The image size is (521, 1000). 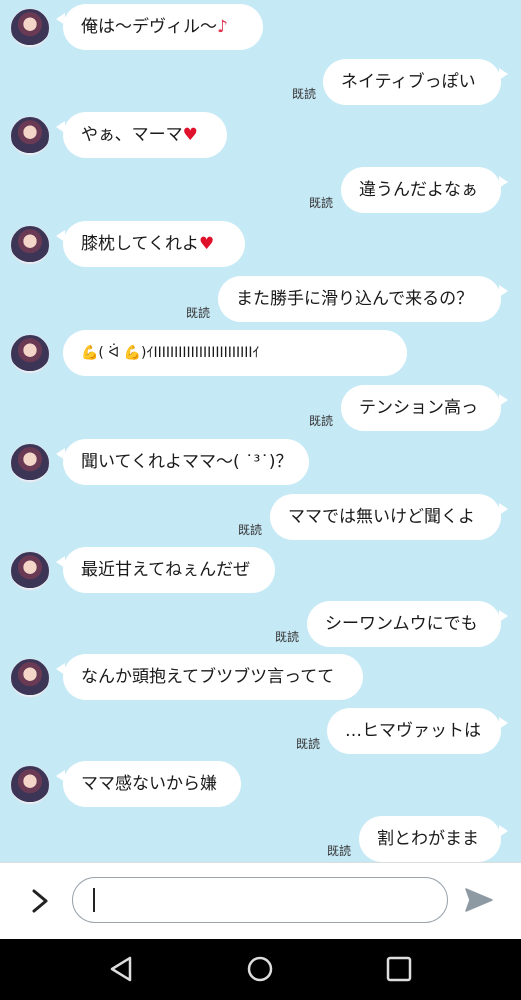 What do you see at coordinates (165, 570) in the screenshot?
I see `message-bubble: 最近甘えてねぇんだぜ` at bounding box center [165, 570].